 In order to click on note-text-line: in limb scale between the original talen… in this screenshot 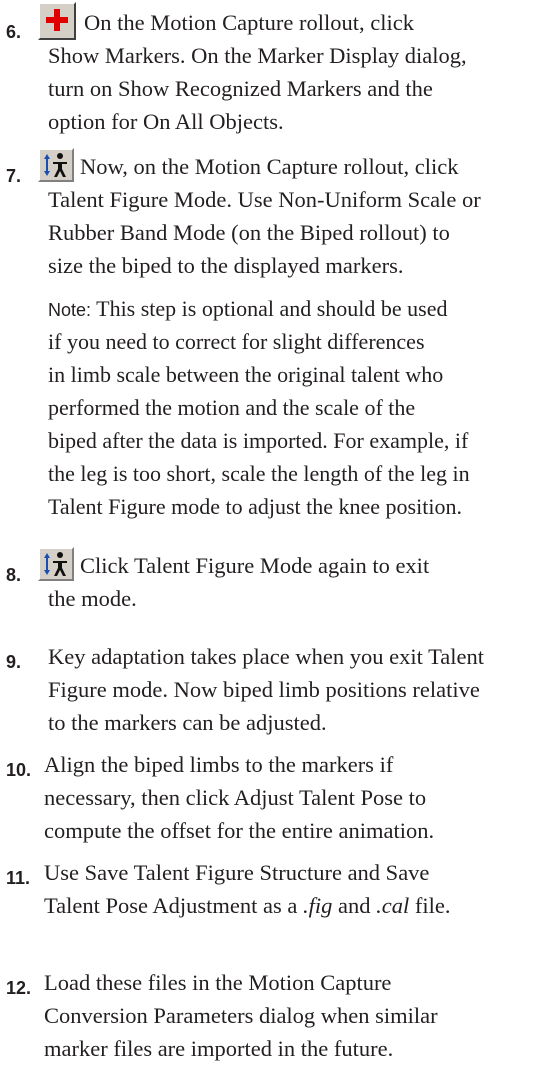, I will do `click(246, 374)`.